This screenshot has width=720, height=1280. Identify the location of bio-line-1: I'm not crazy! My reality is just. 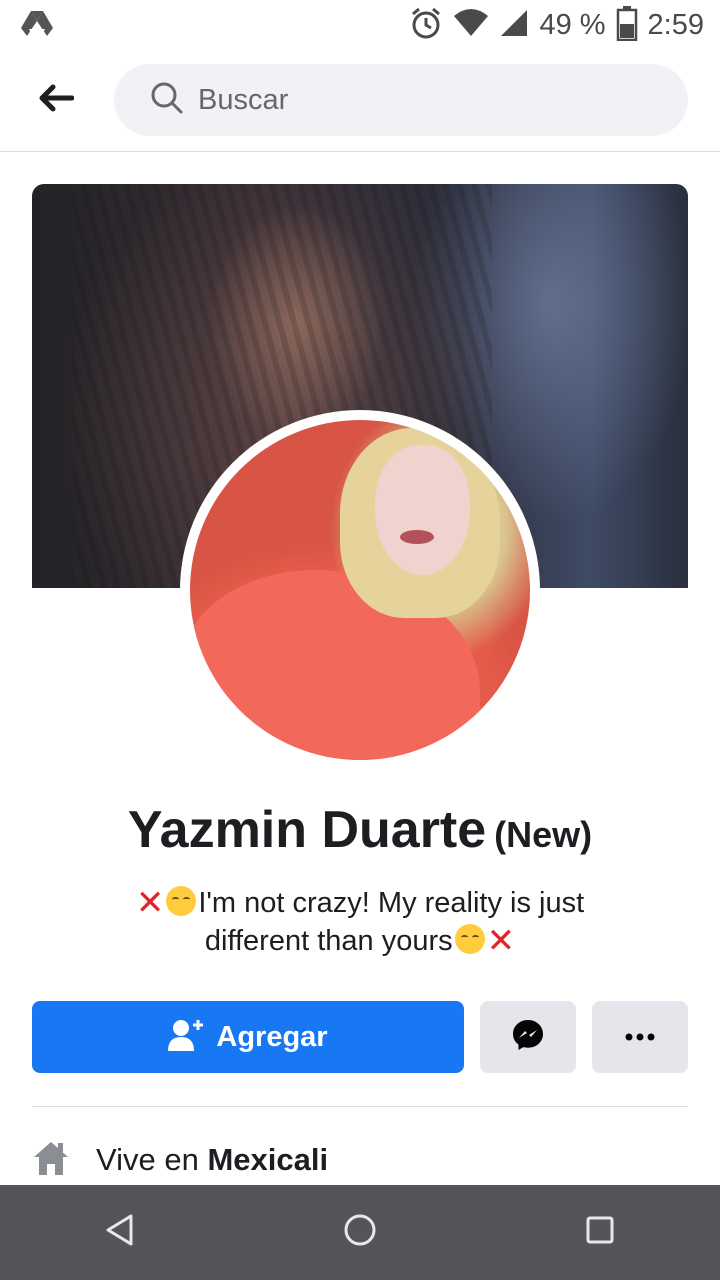
(391, 903).